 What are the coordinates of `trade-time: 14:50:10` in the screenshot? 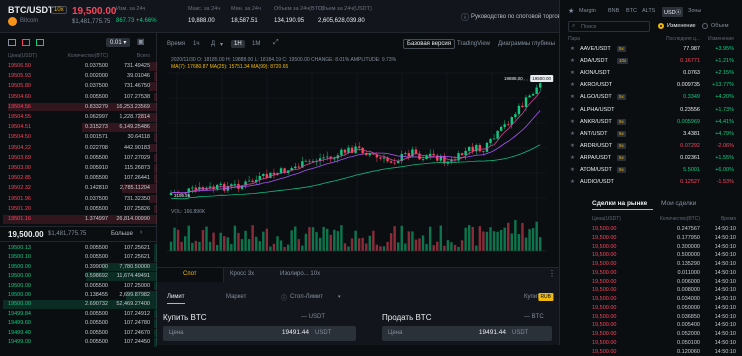 It's located at (719, 325).